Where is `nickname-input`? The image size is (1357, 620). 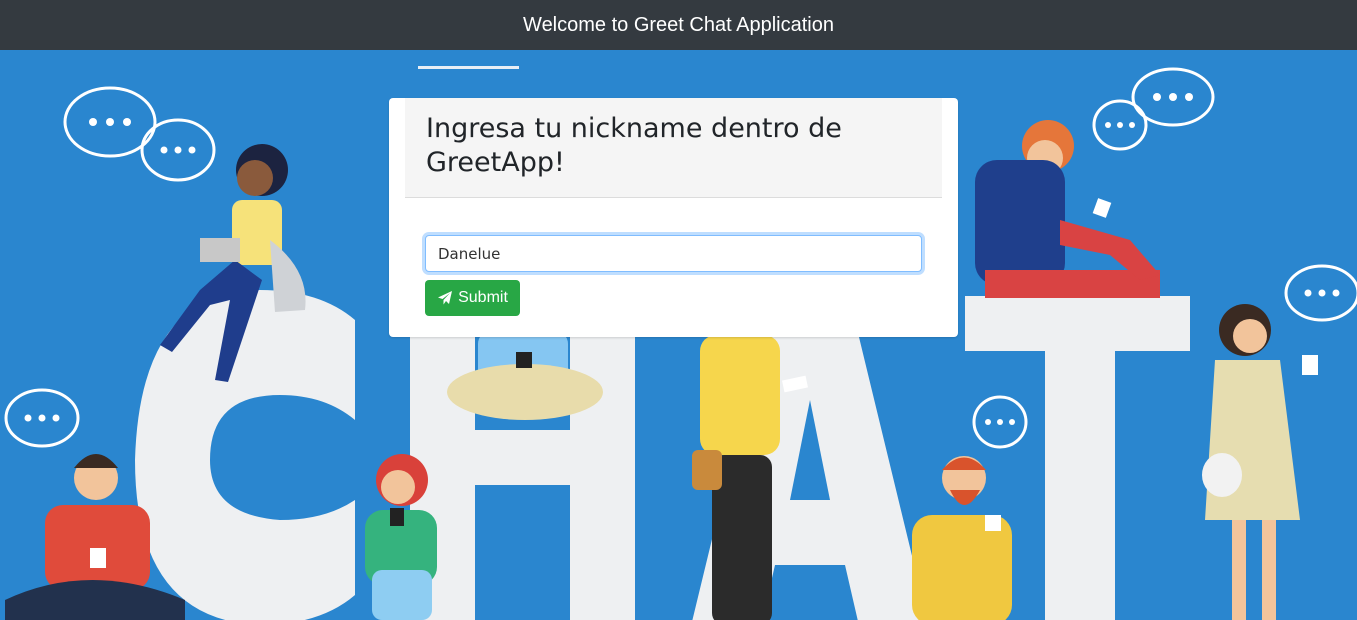 nickname-input is located at coordinates (673, 253).